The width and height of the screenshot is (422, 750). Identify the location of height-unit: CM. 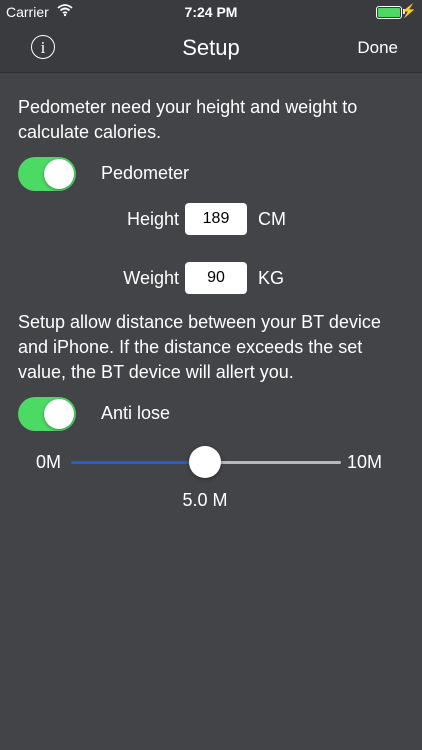
(272, 219).